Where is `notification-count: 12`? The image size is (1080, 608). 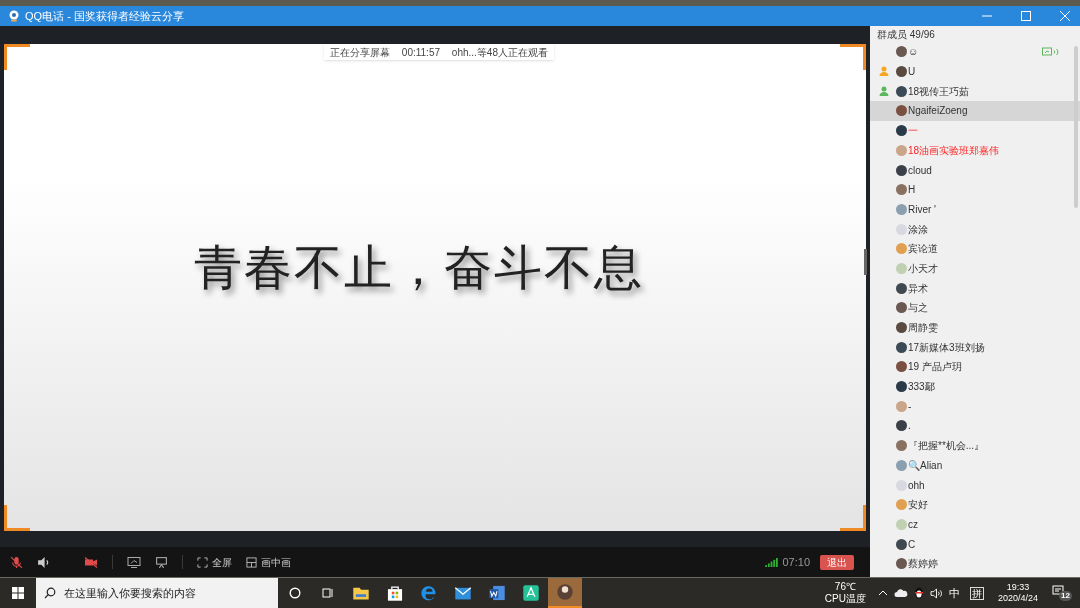
notification-count: 12 is located at coordinates (1065, 596).